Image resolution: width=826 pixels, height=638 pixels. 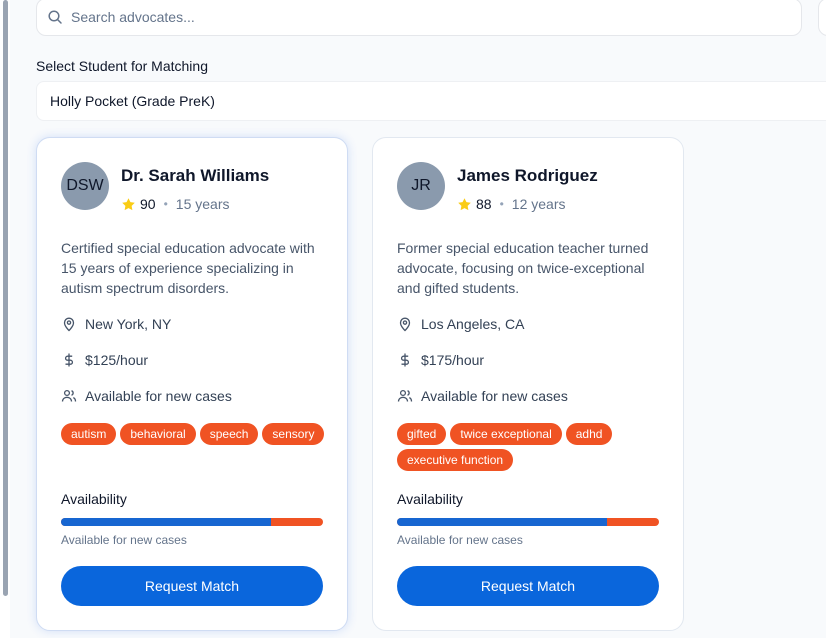 What do you see at coordinates (411, 17) in the screenshot?
I see `search-input` at bounding box center [411, 17].